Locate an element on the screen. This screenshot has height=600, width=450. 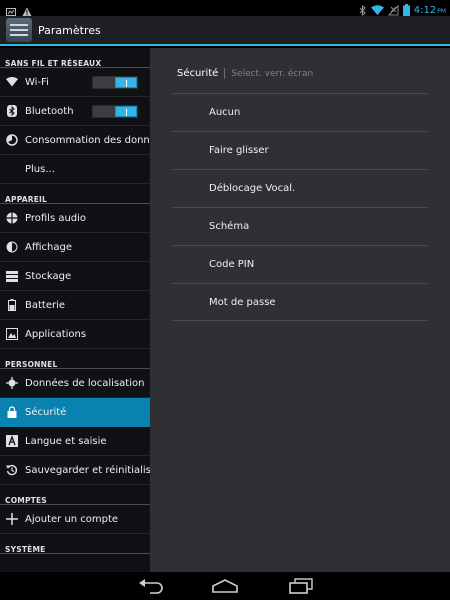
sidebar-item-label: Applications is located at coordinates (56, 334).